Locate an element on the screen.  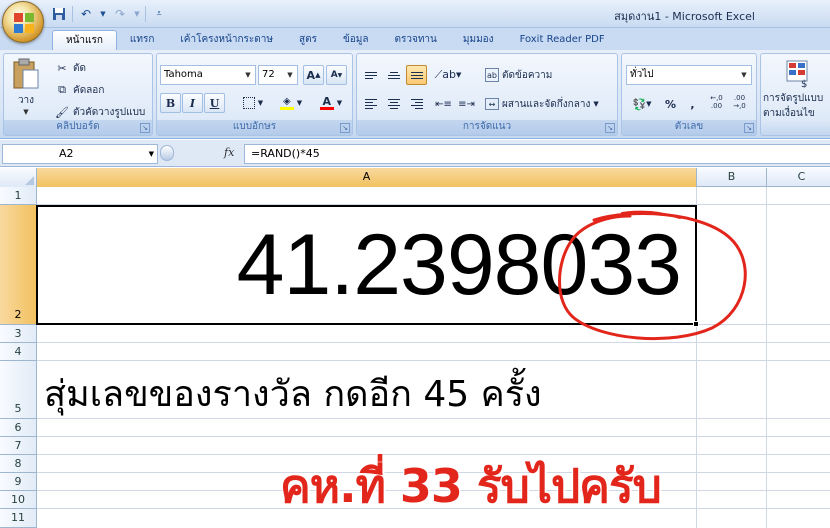
tab-home: หน้าแรก is located at coordinates (84, 40).